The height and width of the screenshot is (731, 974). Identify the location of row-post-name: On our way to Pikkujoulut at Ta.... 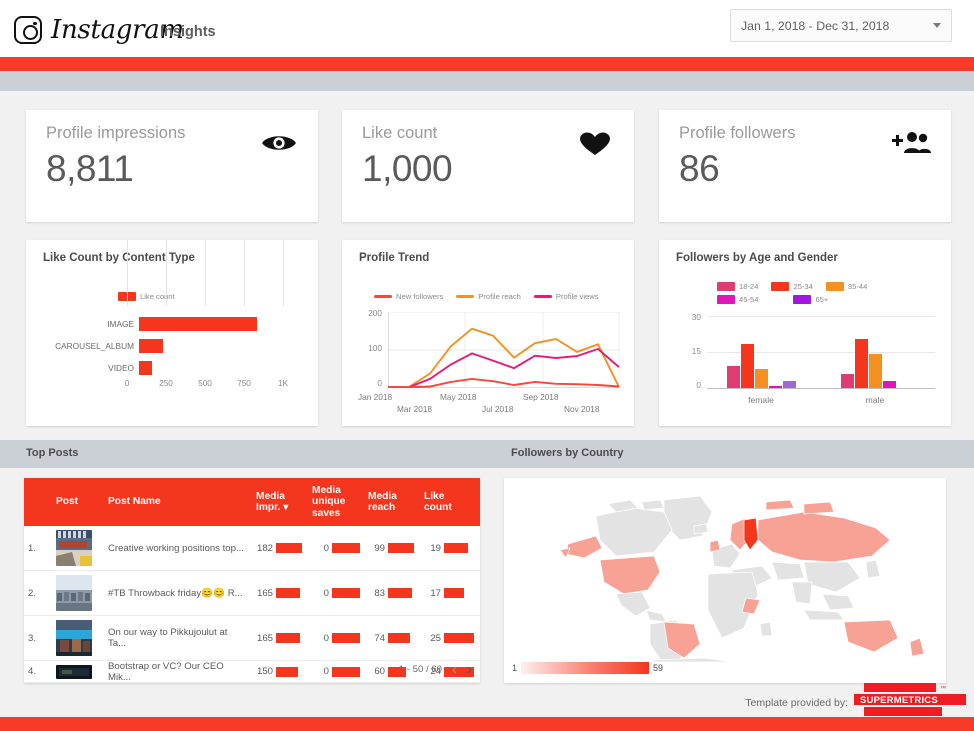
(168, 638).